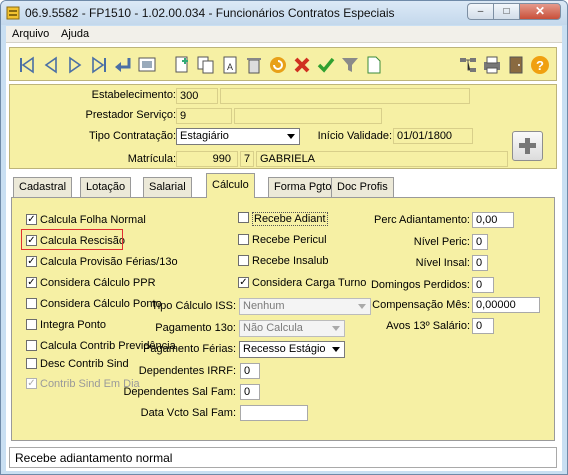 The height and width of the screenshot is (475, 568). I want to click on new-record-icon, so click(182, 65).